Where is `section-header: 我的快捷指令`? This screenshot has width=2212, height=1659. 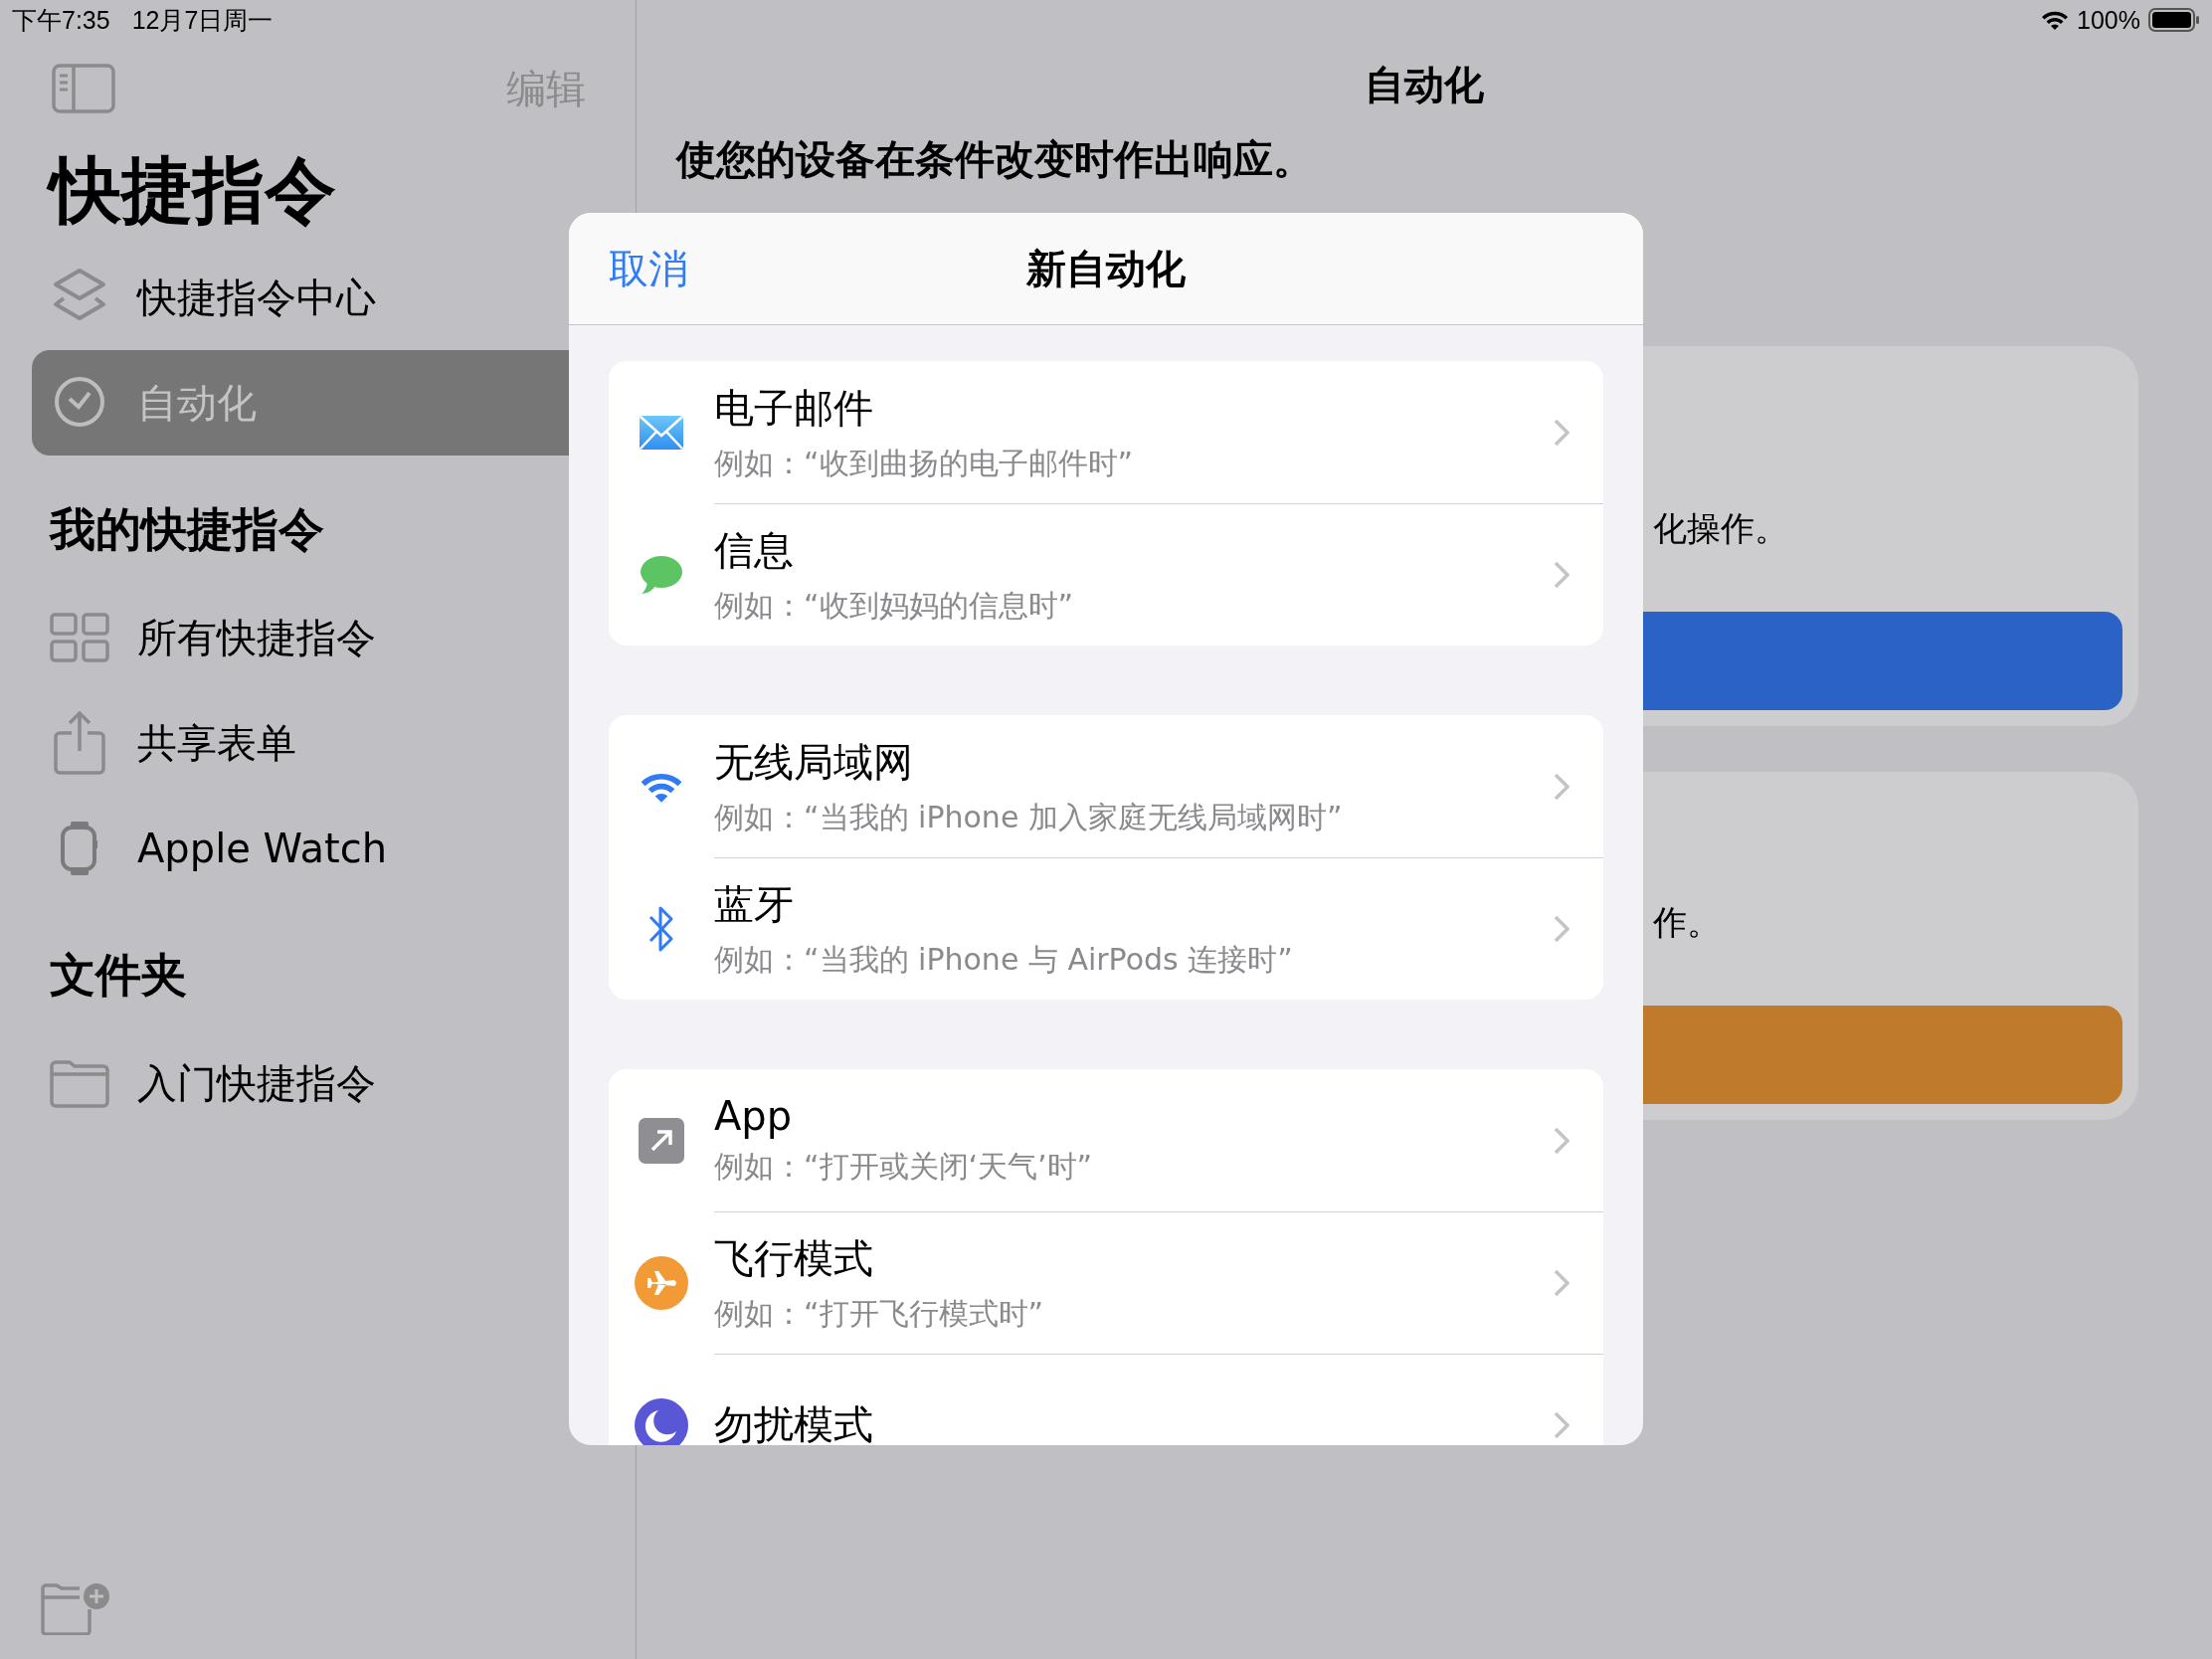
section-header: 我的快捷指令 is located at coordinates (186, 529).